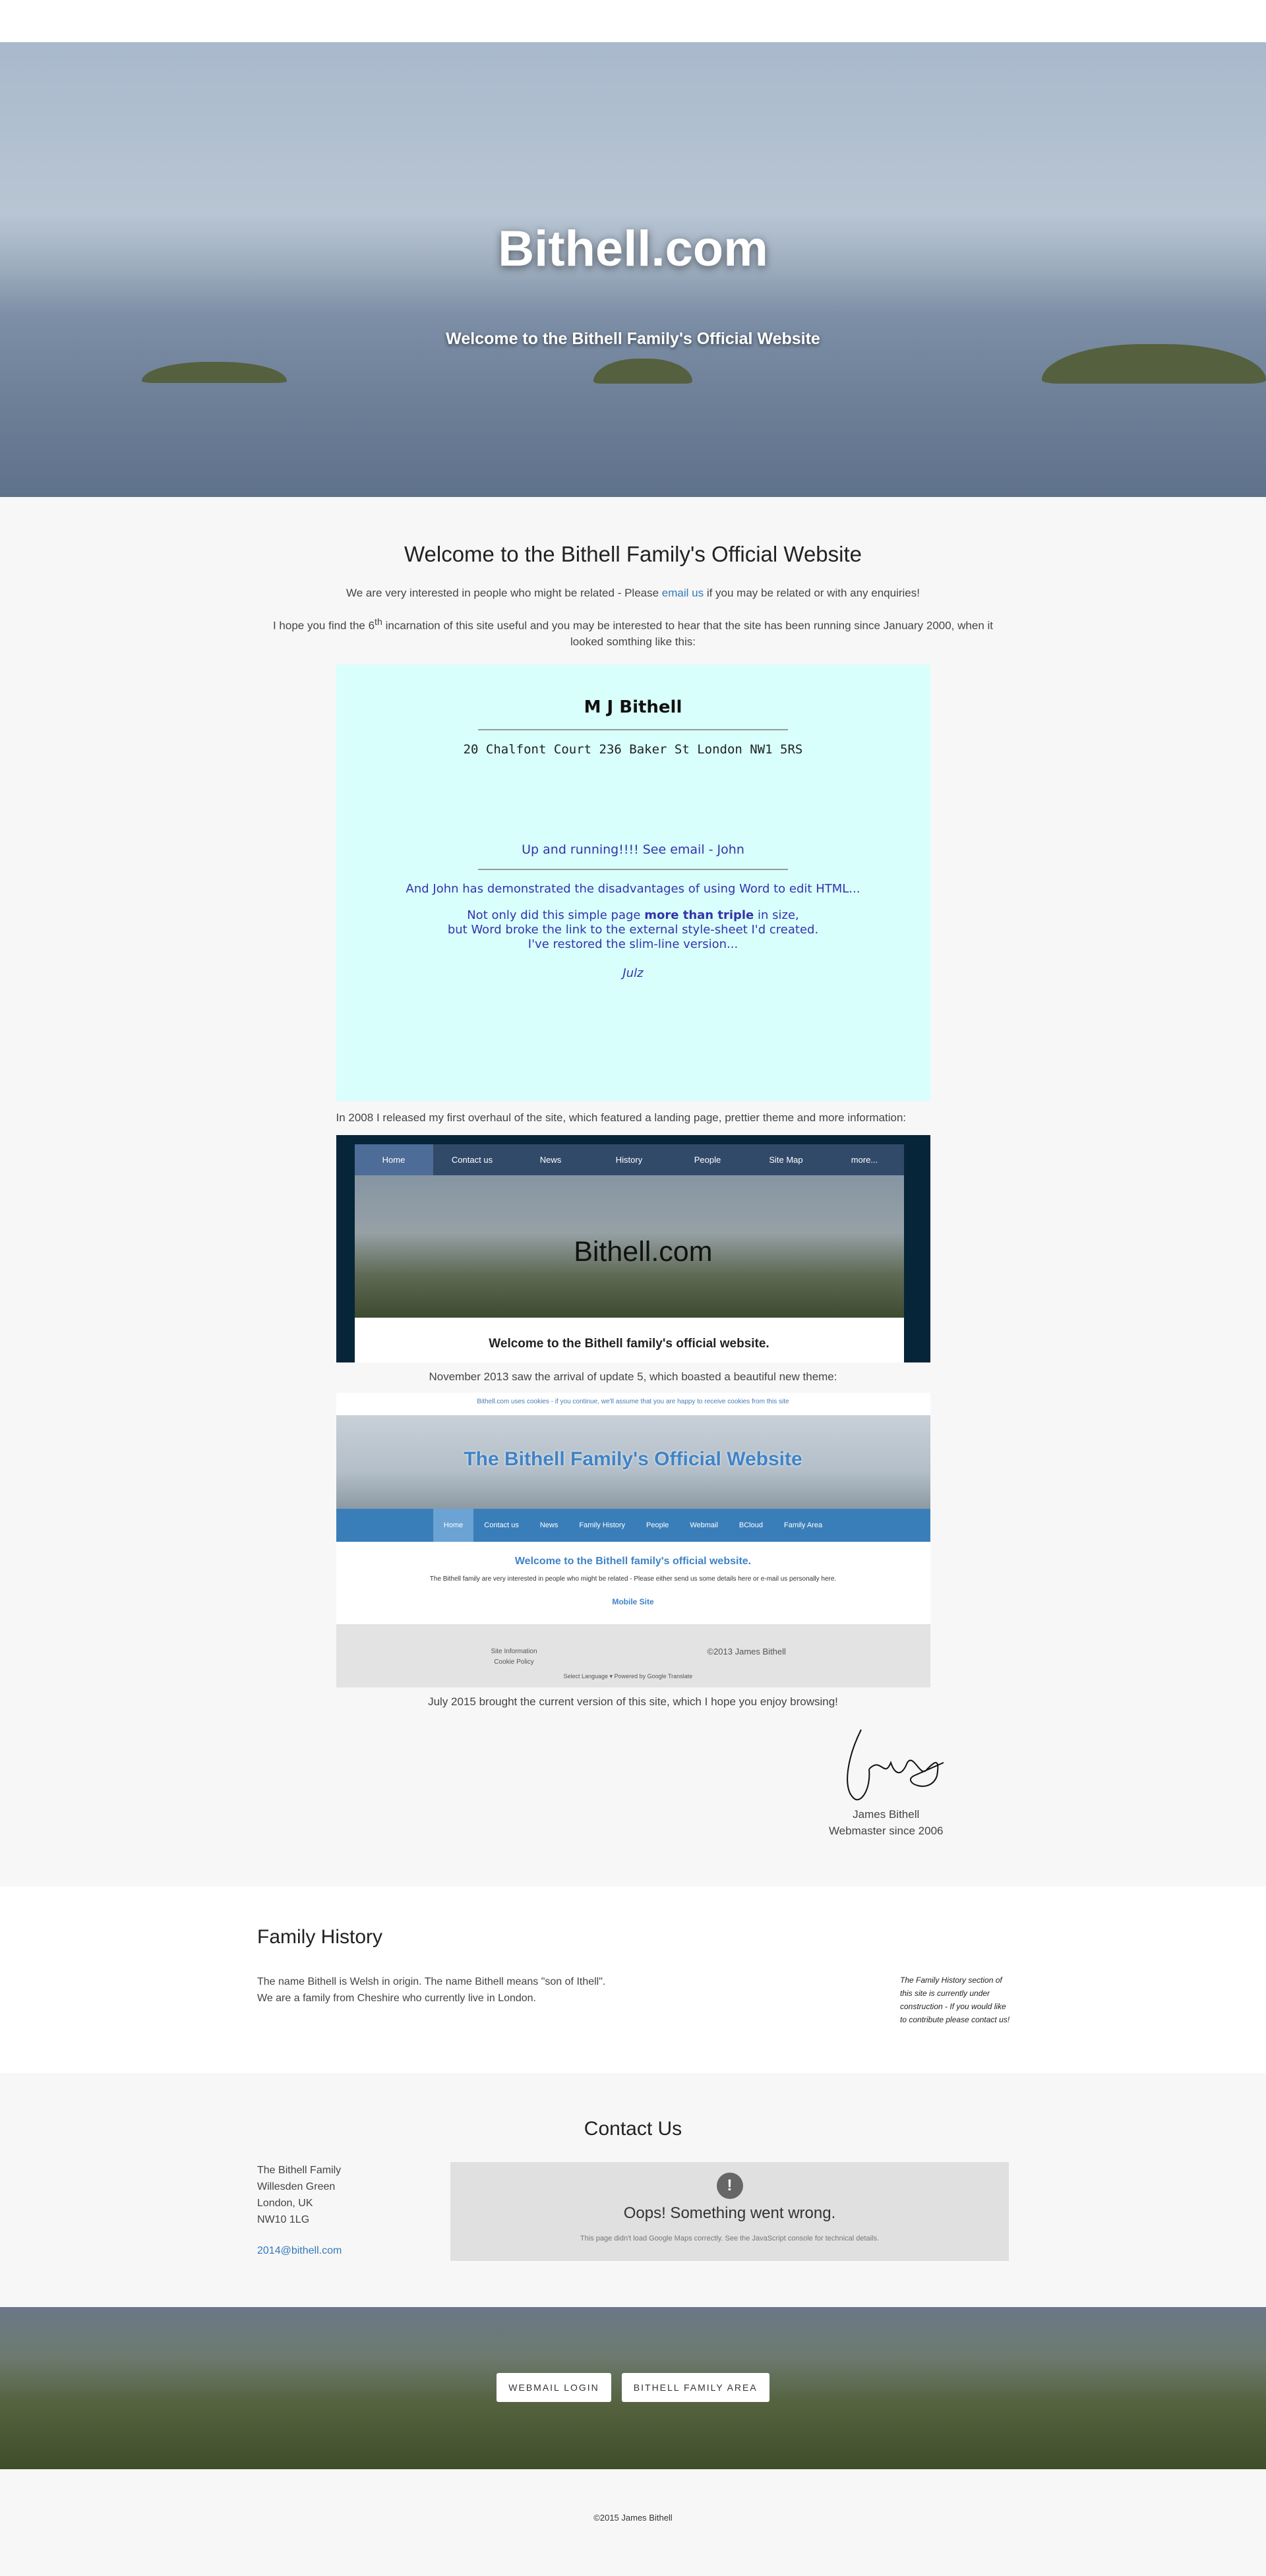  I want to click on contact-heading: Contact Us, so click(633, 2128).